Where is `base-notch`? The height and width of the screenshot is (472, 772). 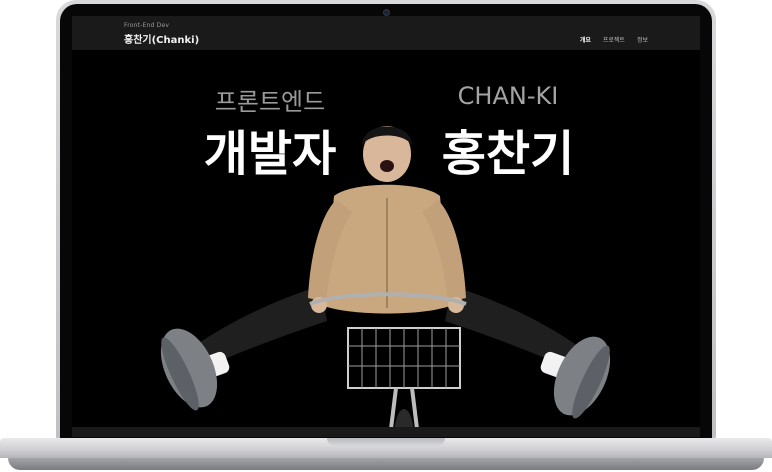
base-notch is located at coordinates (386, 442).